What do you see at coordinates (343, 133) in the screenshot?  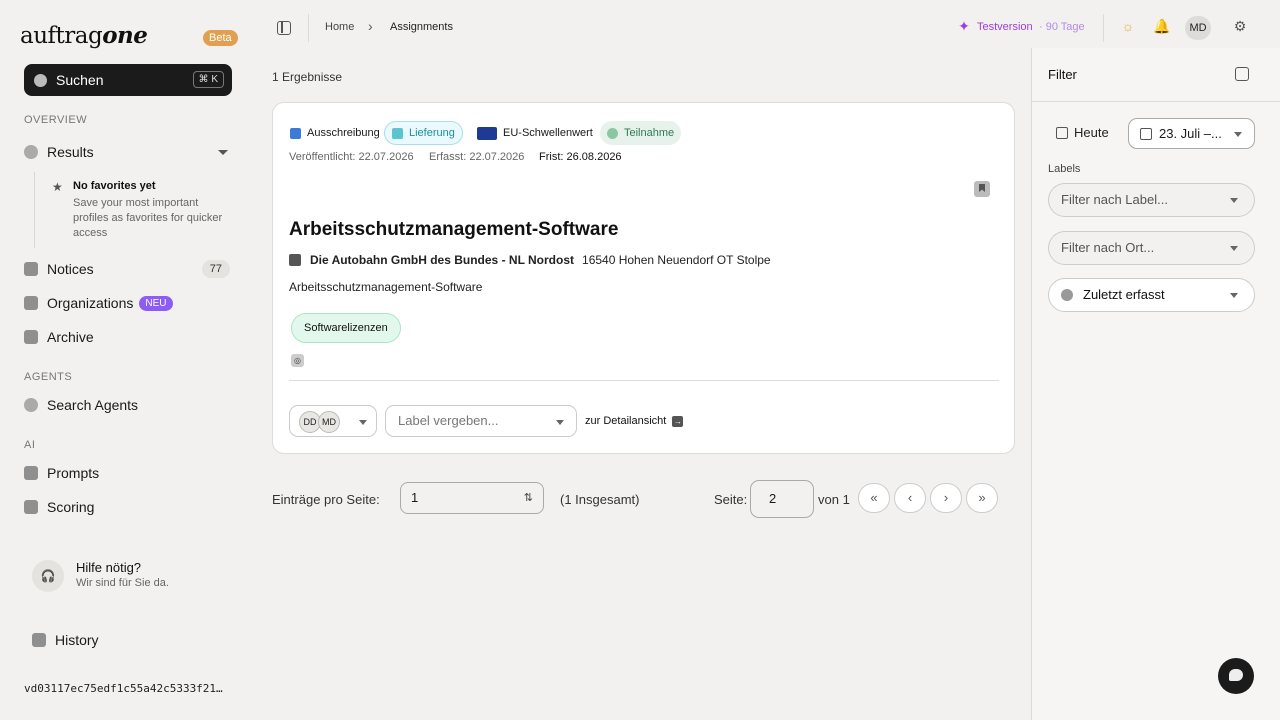 I see `tag-label: Ausschreibung` at bounding box center [343, 133].